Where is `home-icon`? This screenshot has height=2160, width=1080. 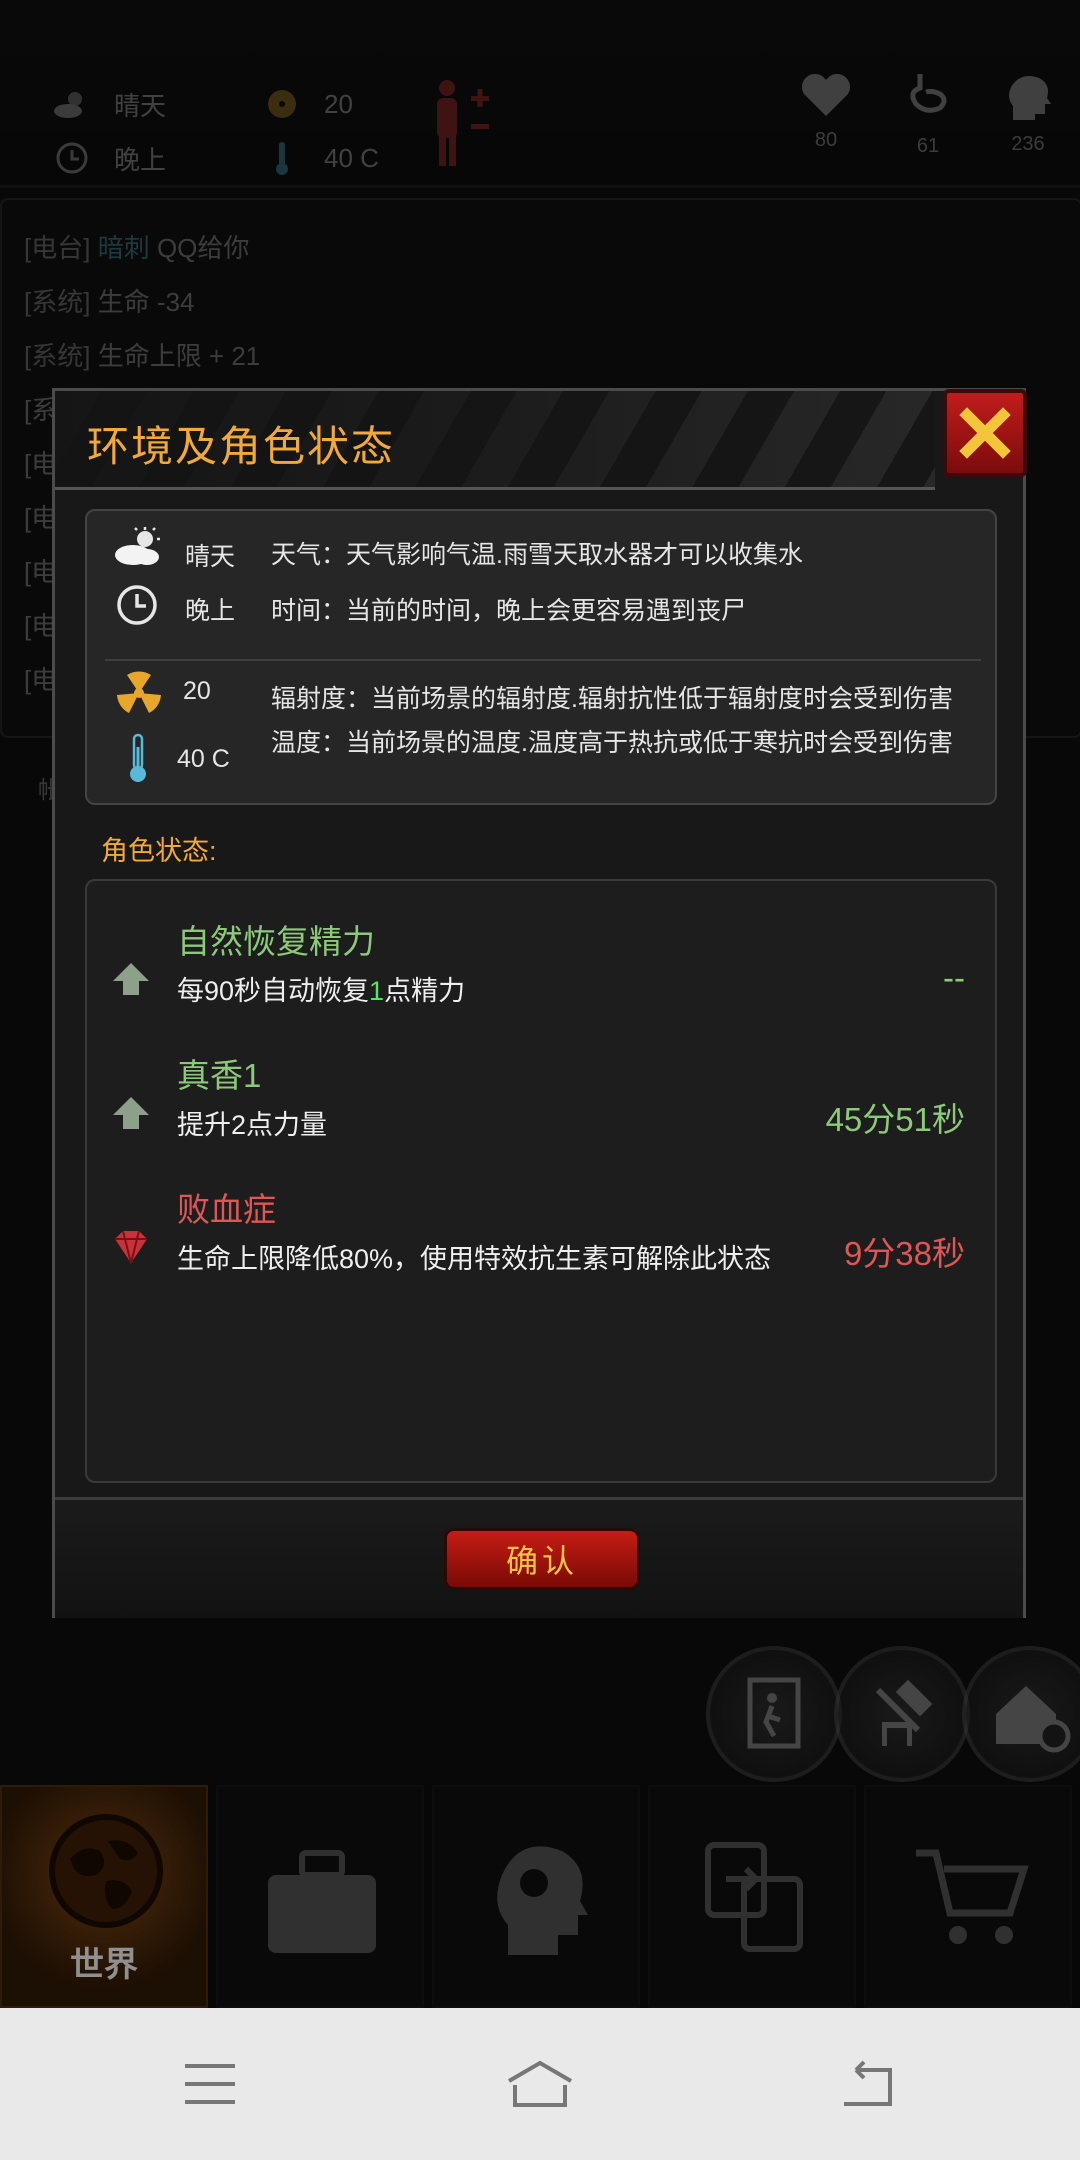
home-icon is located at coordinates (540, 2083).